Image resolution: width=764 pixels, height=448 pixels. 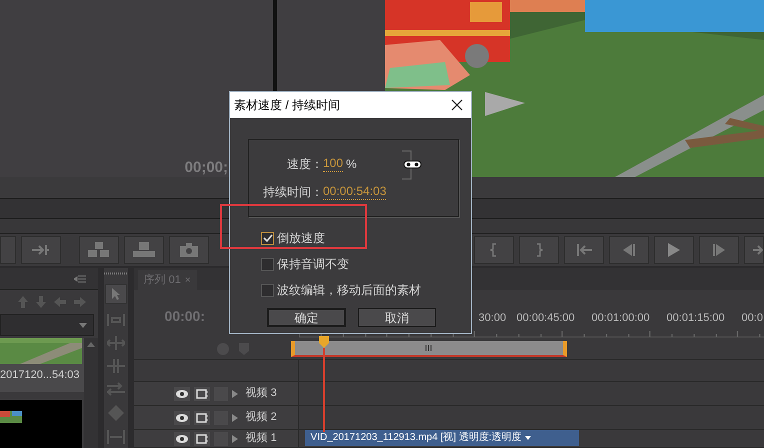 I want to click on field-label: 持续时间：, so click(x=292, y=192).